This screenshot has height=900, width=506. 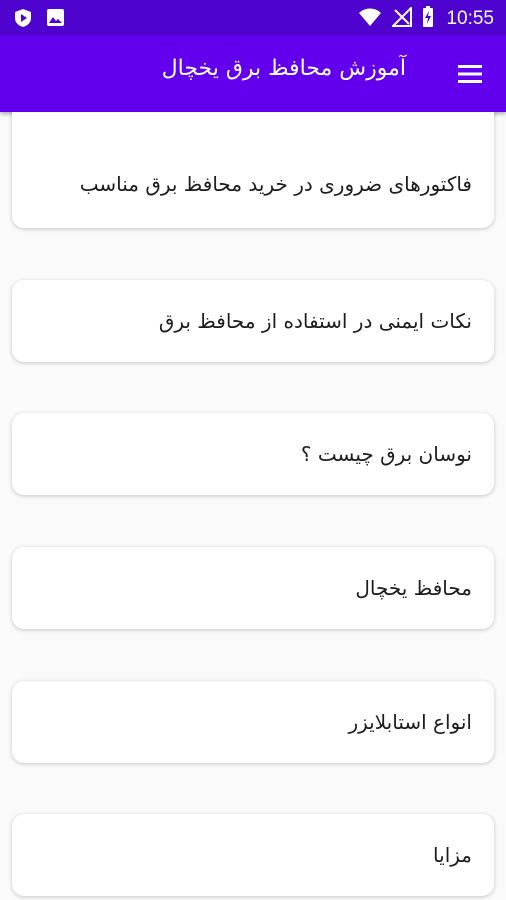 What do you see at coordinates (410, 722) in the screenshot?
I see `list-item-label: انواع استابلایزر` at bounding box center [410, 722].